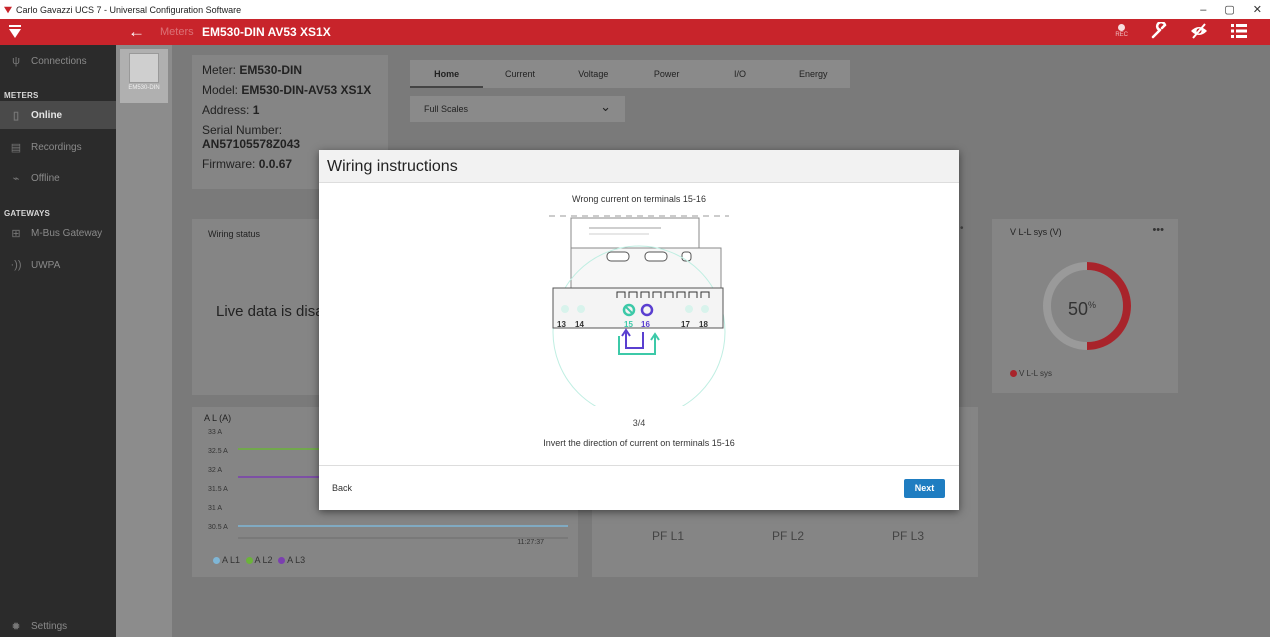  Describe the element at coordinates (275, 164) in the screenshot. I see `meter-firmware: 0.0.67` at that location.